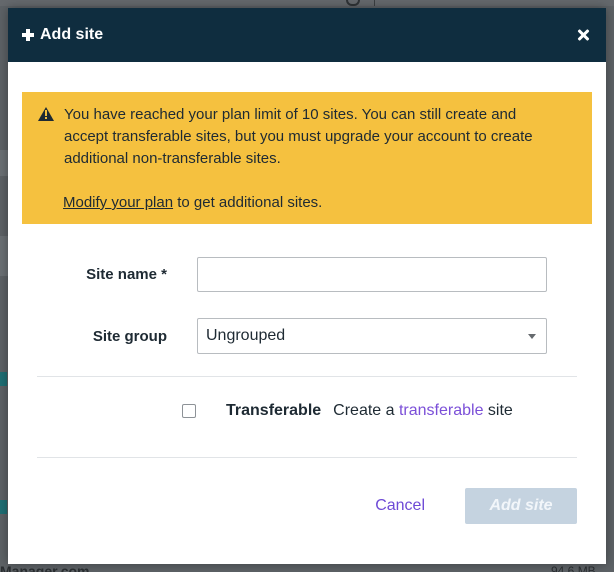 The width and height of the screenshot is (614, 572). I want to click on transferable-desc-prefix: Create a, so click(366, 410).